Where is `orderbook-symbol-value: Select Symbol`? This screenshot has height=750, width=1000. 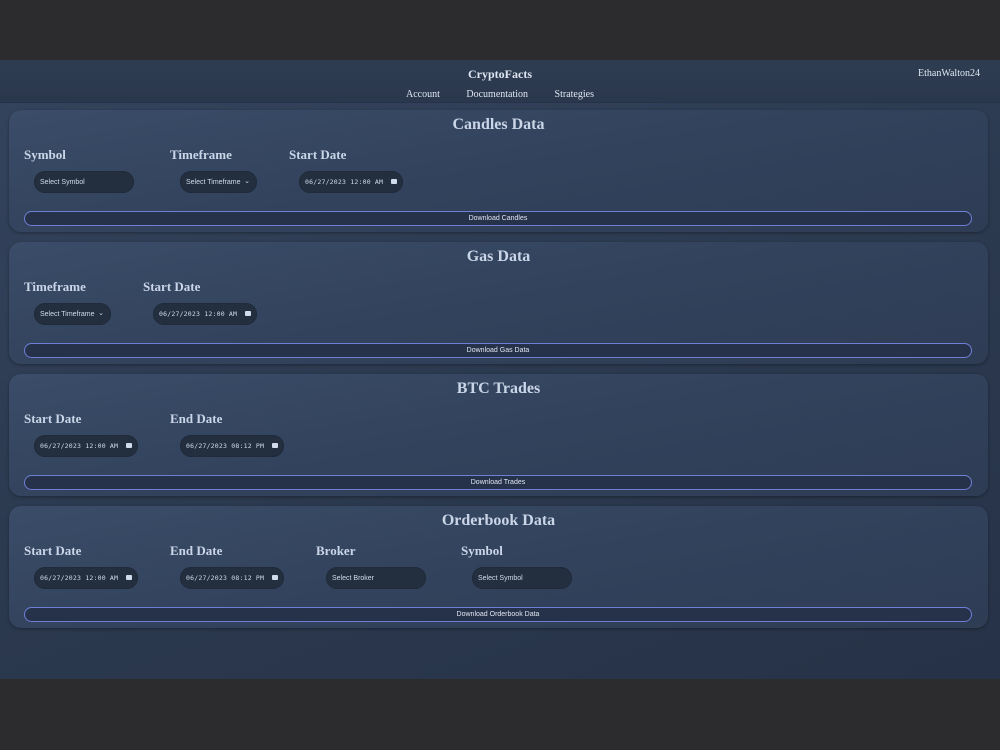
orderbook-symbol-value: Select Symbol is located at coordinates (500, 578).